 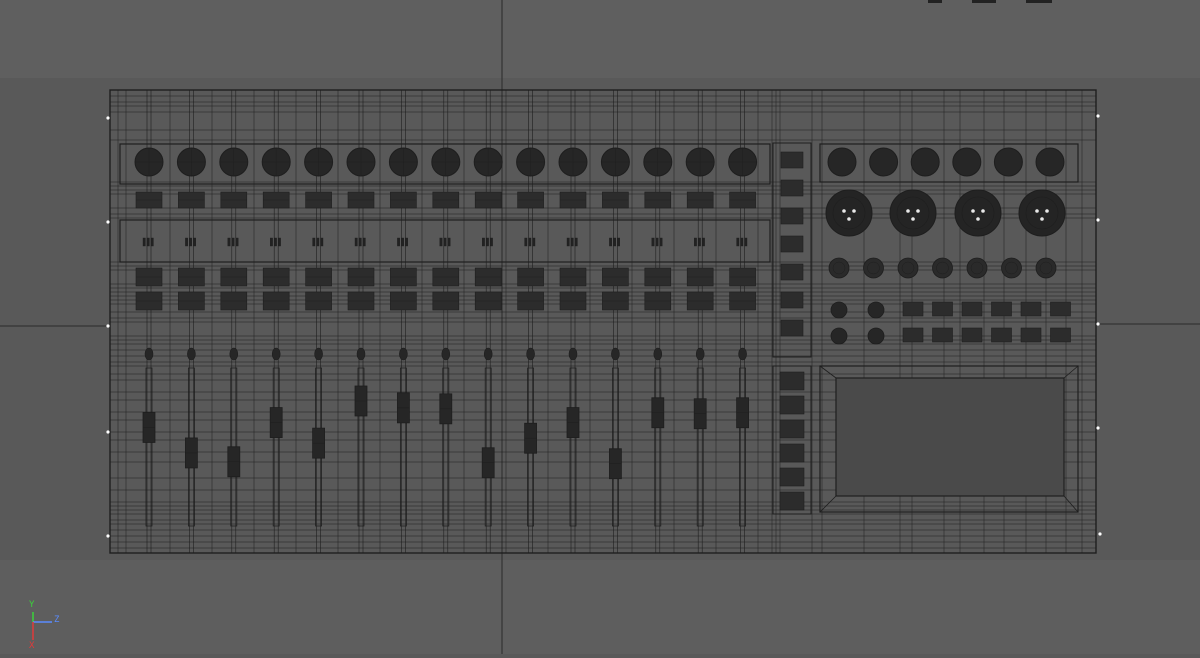 What do you see at coordinates (45, 627) in the screenshot?
I see `axis-gizmo: Y Z X` at bounding box center [45, 627].